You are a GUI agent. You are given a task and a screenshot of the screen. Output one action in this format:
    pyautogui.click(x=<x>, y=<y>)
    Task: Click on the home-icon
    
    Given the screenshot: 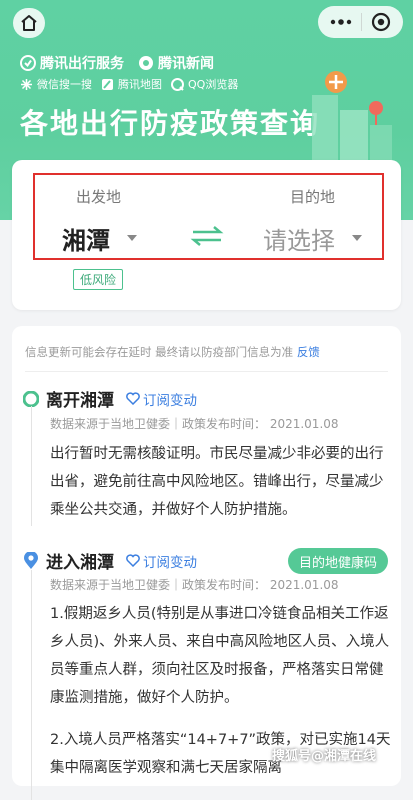 What is the action you would take?
    pyautogui.click(x=29, y=23)
    